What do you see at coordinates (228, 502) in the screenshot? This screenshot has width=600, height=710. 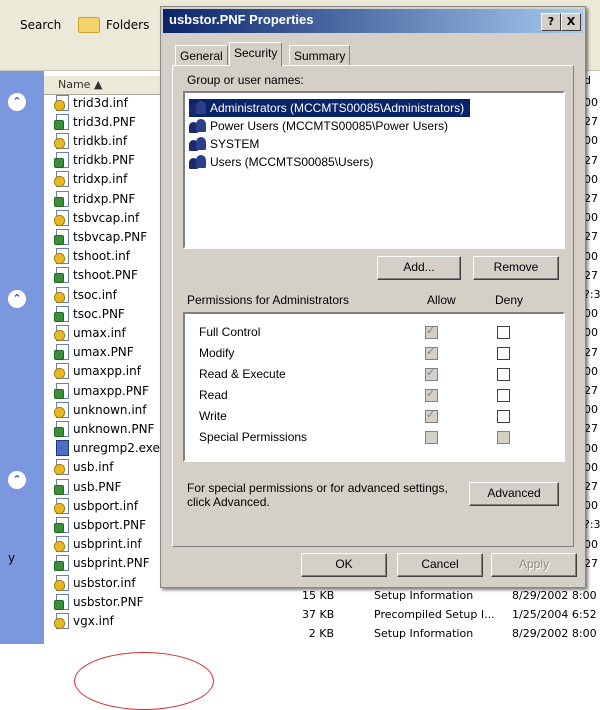 I see `advanced-hint-line2: click Advanced.` at bounding box center [228, 502].